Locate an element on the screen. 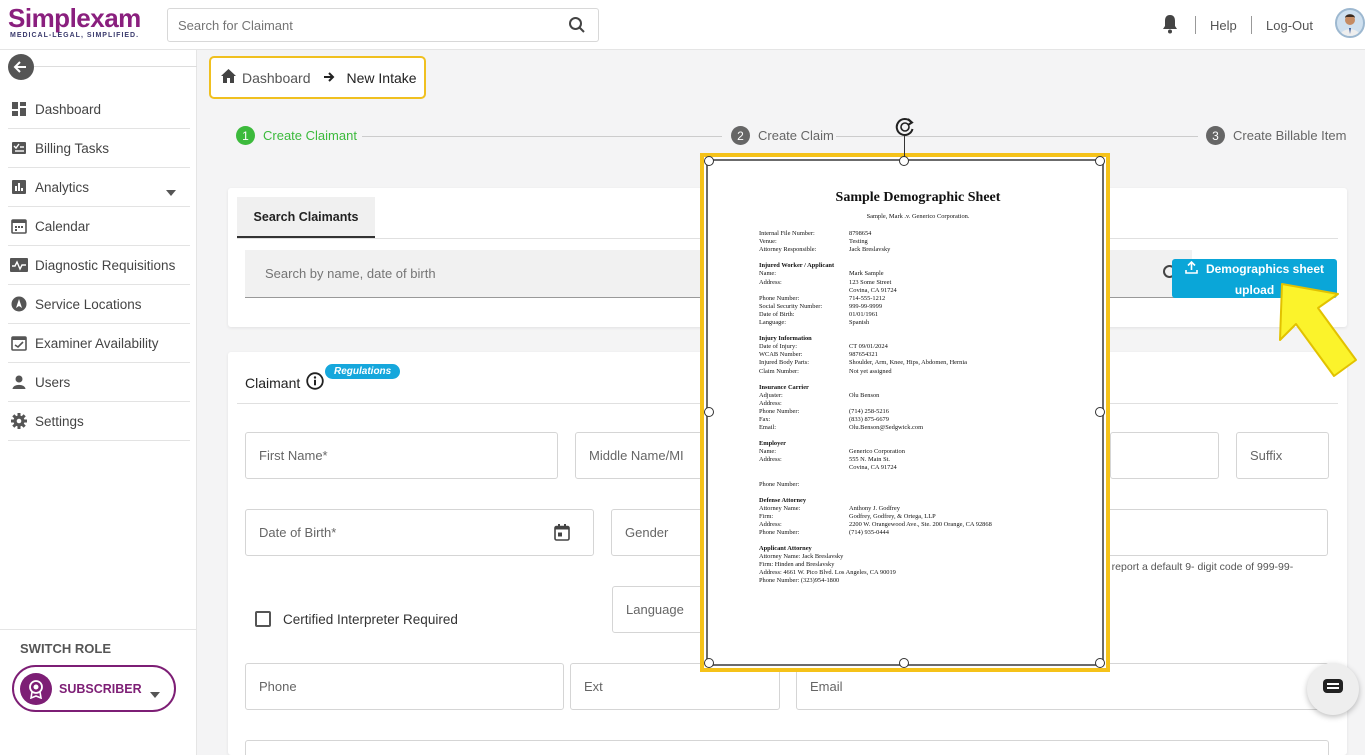  step-create-claimant: 1 Create Claimant is located at coordinates (296, 135).